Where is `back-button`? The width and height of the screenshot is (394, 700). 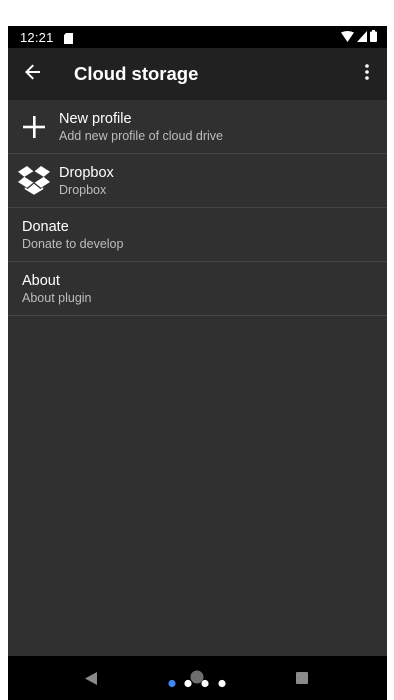
back-button is located at coordinates (33, 74).